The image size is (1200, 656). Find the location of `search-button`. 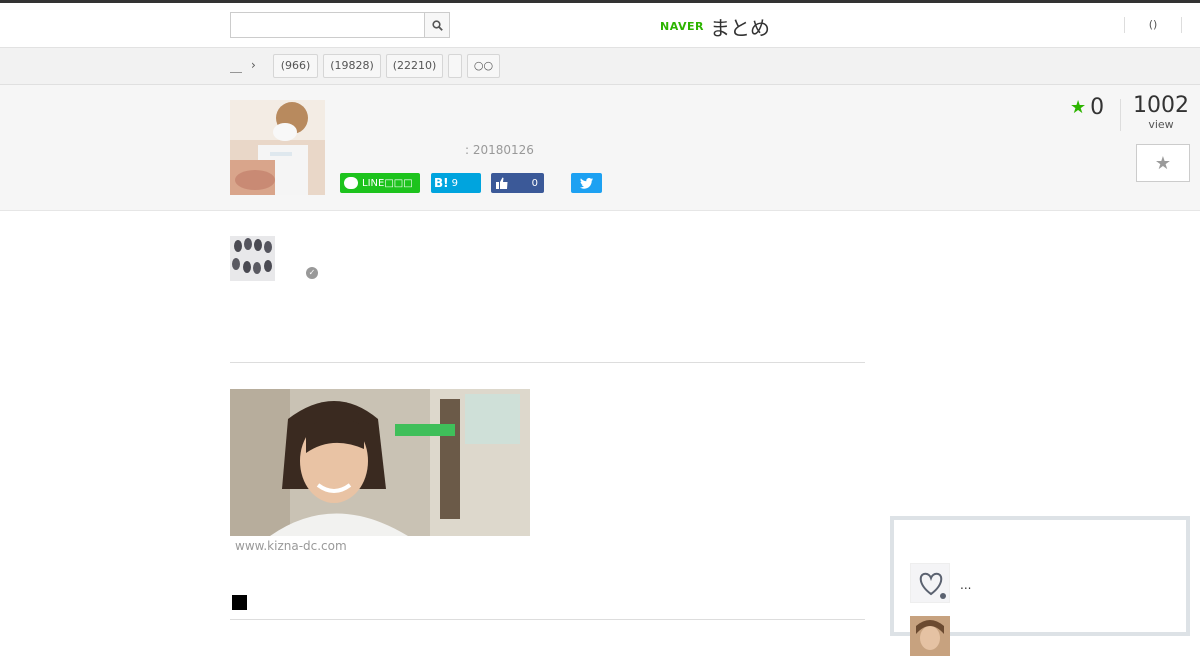

search-button is located at coordinates (436, 25).